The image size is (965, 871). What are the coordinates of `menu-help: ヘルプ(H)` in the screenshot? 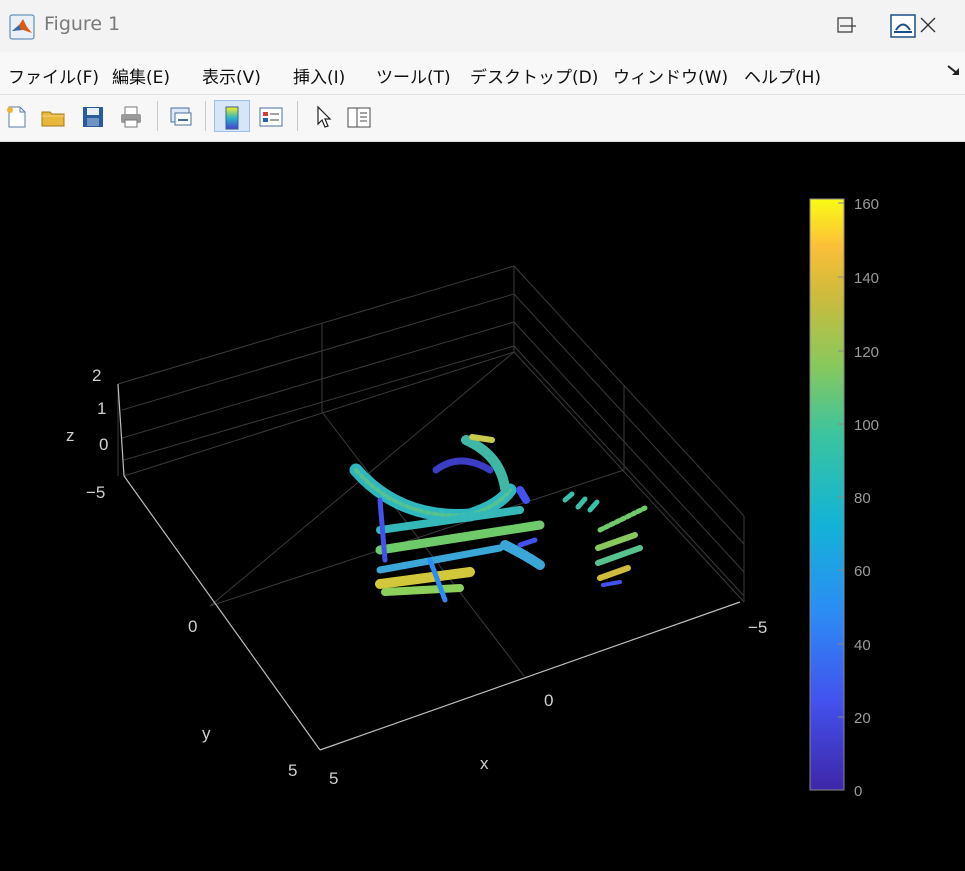 It's located at (782, 75).